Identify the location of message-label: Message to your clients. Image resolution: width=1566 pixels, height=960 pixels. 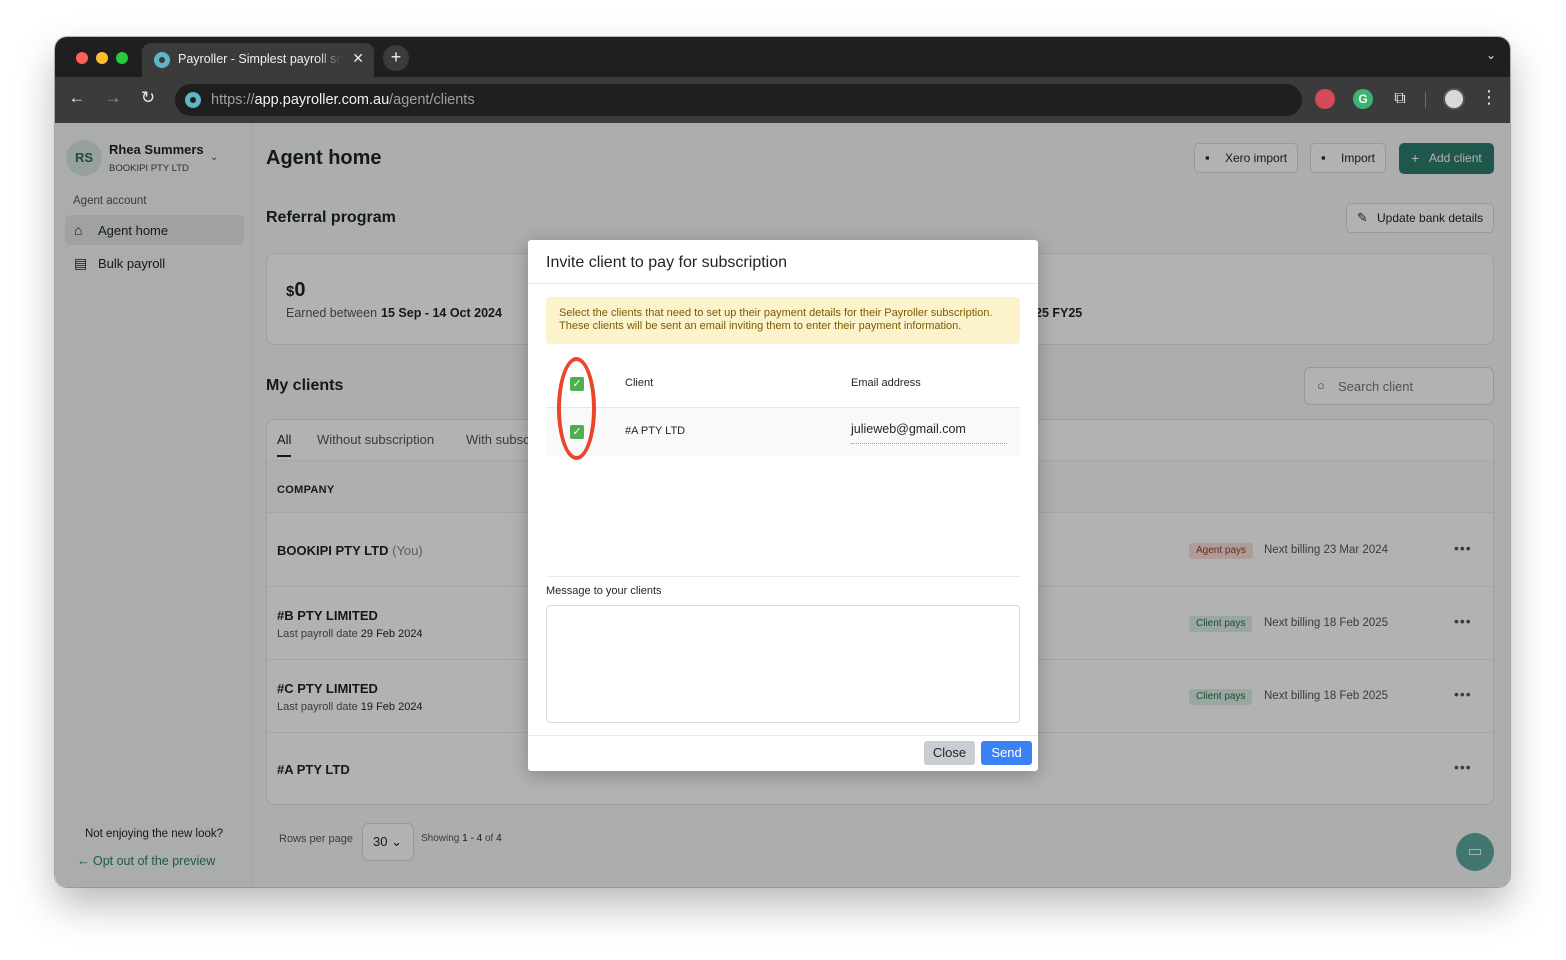
(604, 591).